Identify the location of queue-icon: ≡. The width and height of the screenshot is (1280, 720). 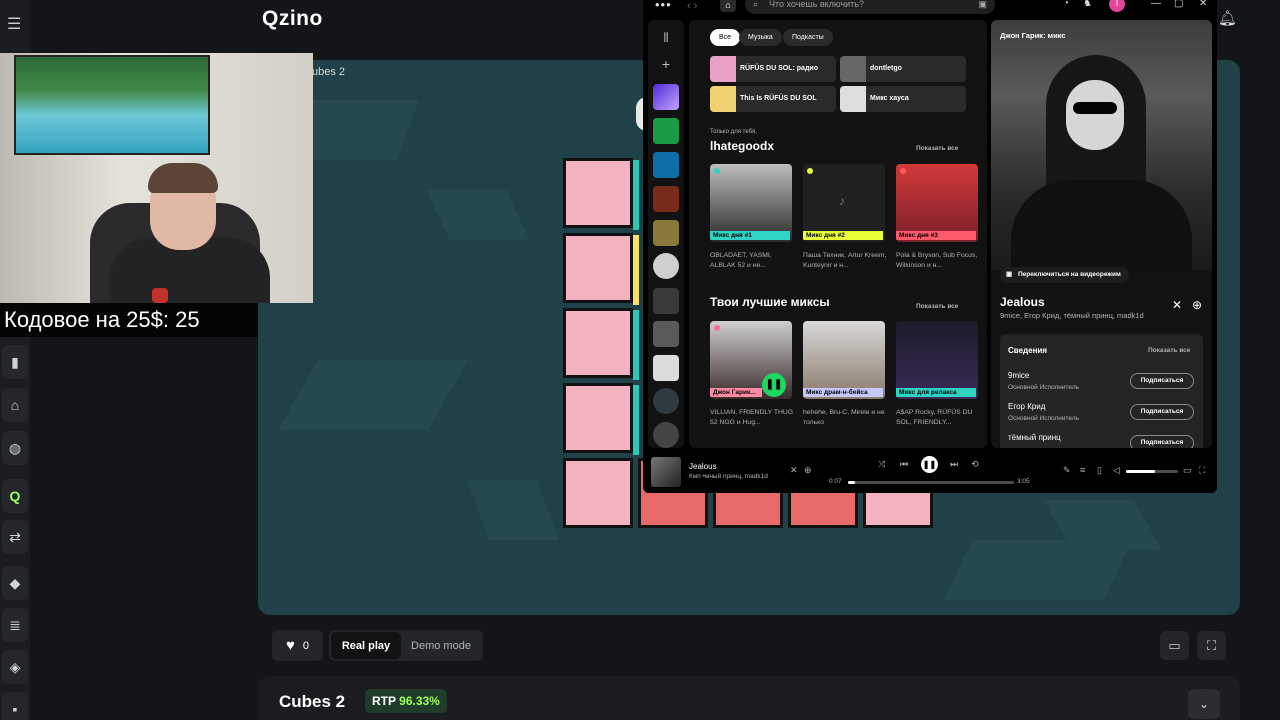
(1082, 470).